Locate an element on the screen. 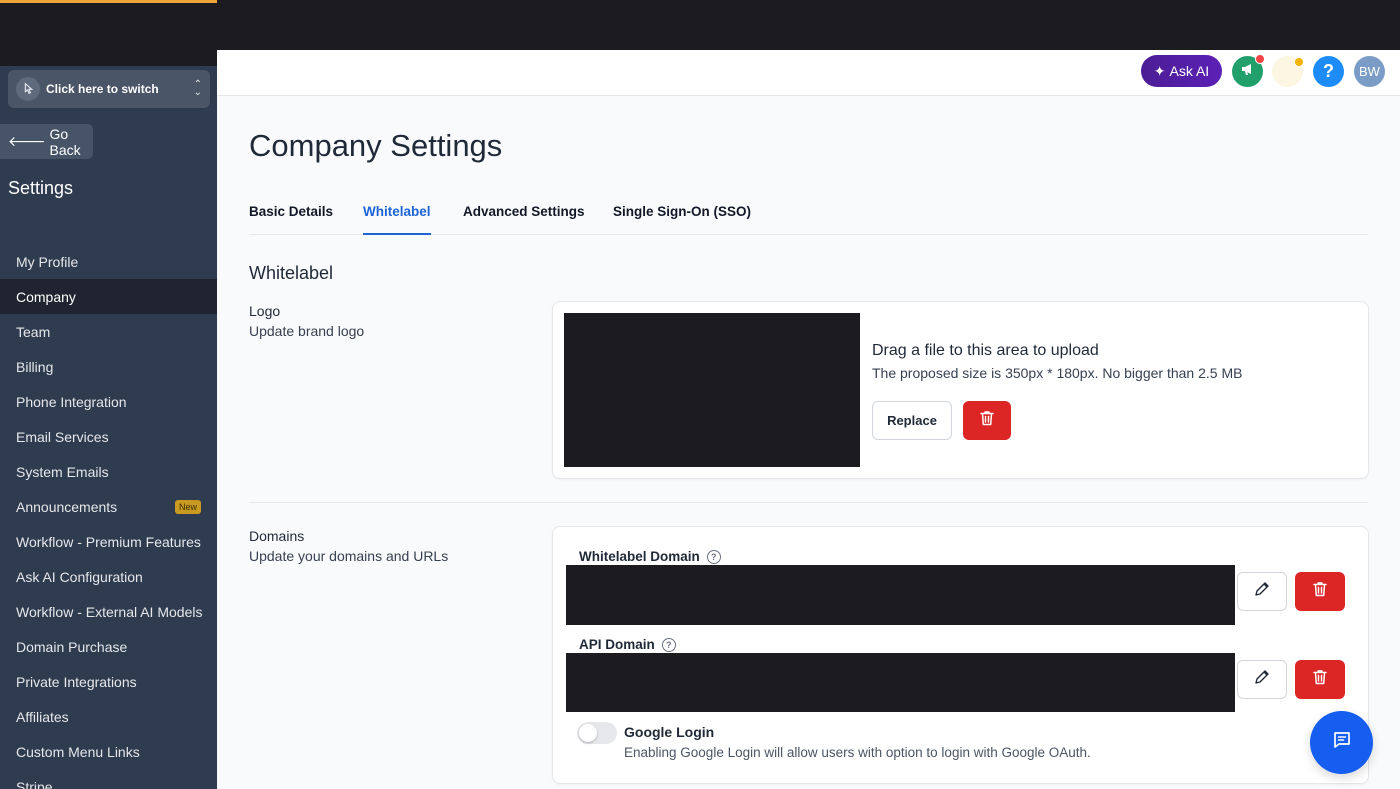 This screenshot has height=789, width=1400. sidebar-header is located at coordinates (108, 33).